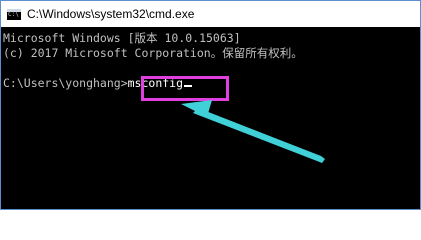 The image size is (421, 240). I want to click on title-bar: C:\ C:\Windows\system32\cmd.exe, so click(210, 14).